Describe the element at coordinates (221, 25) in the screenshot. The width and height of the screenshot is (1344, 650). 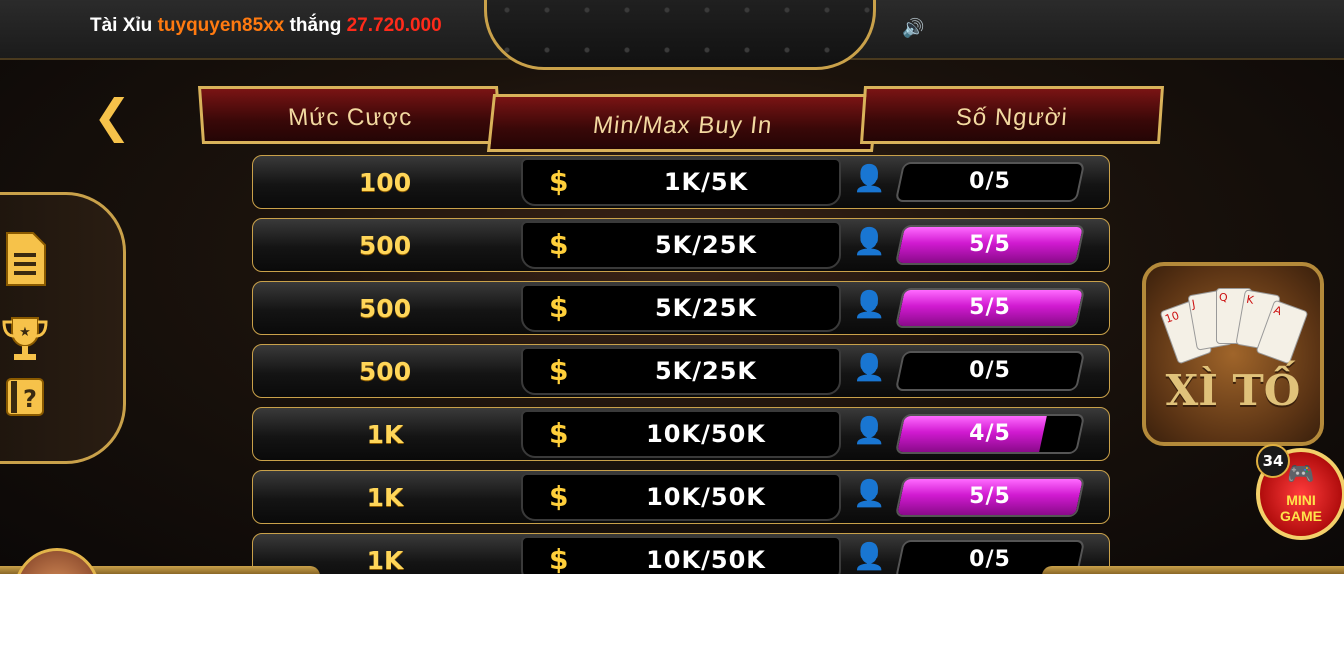
I see `ticker-user: tuyquyen85xx` at that location.